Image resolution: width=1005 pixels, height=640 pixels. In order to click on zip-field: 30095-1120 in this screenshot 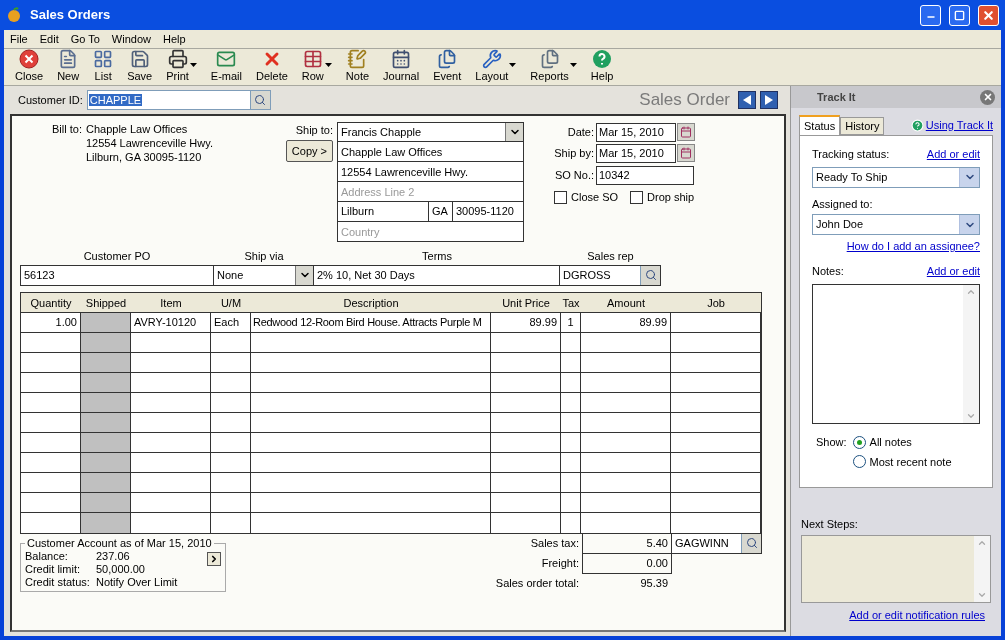, I will do `click(488, 212)`.